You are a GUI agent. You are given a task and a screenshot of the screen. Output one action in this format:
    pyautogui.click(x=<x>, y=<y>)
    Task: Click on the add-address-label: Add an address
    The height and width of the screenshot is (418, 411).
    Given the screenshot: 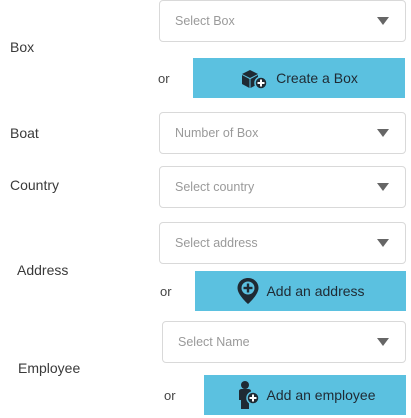 What is the action you would take?
    pyautogui.click(x=315, y=291)
    